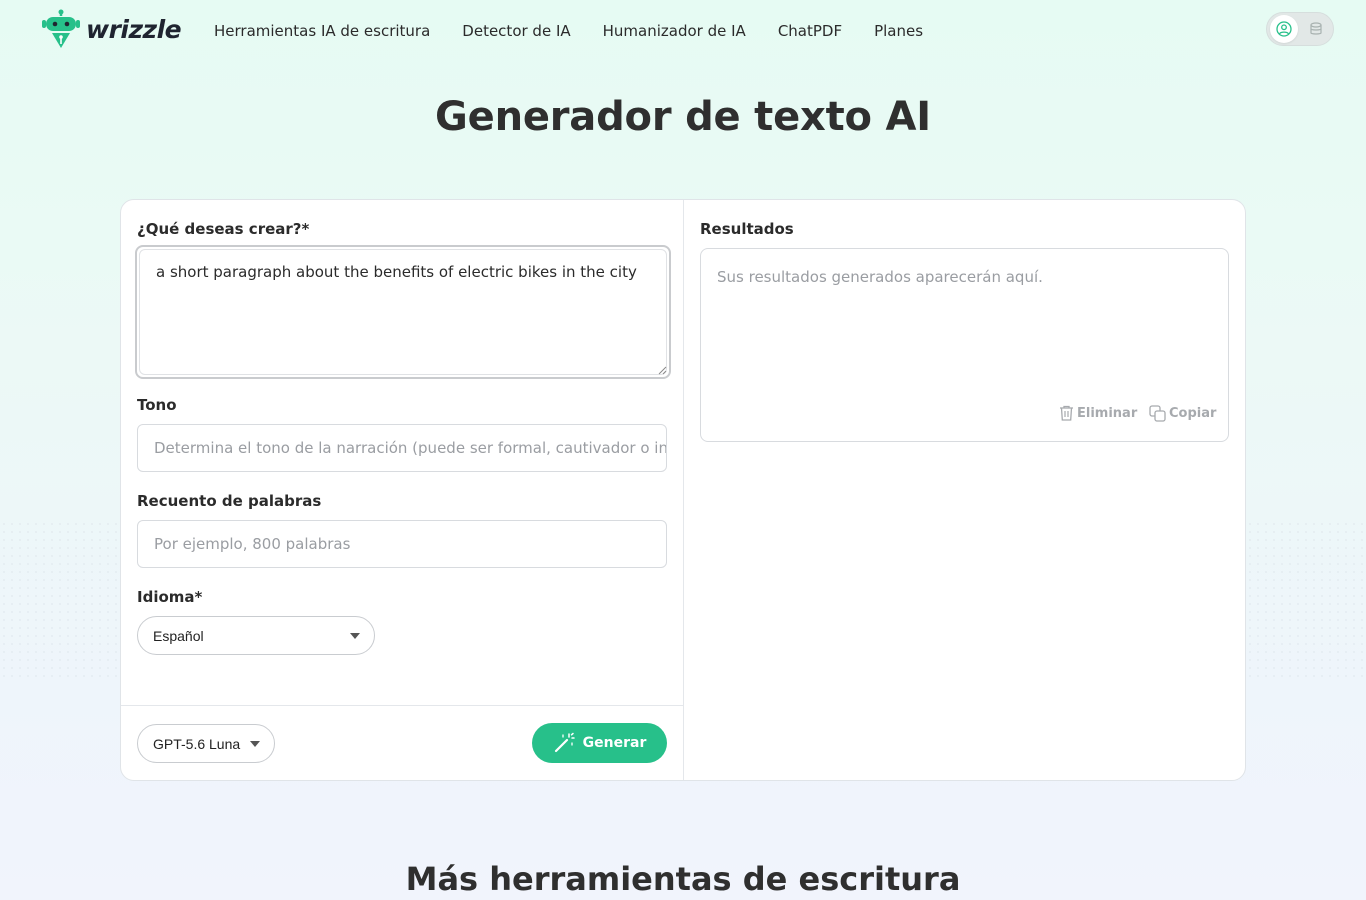 This screenshot has height=900, width=1366. What do you see at coordinates (256, 635) in the screenshot?
I see `language-select: Español` at bounding box center [256, 635].